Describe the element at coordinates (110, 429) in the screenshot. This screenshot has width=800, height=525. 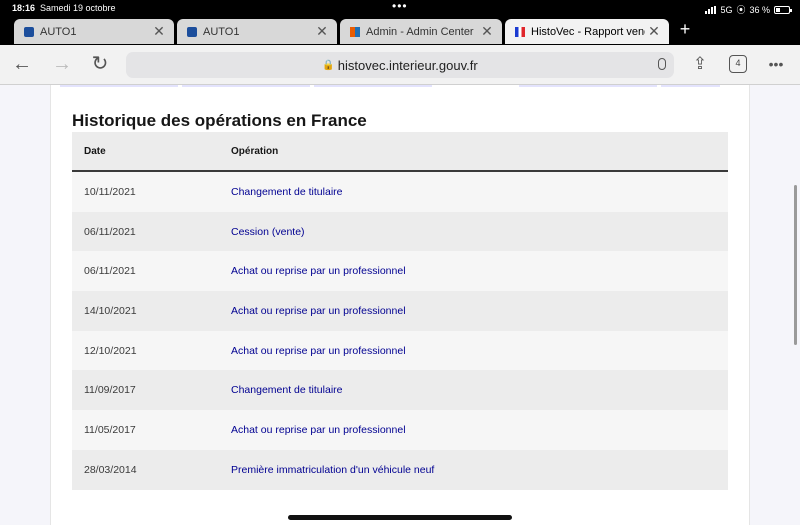
I see `row-date: 11/05/2017` at that location.